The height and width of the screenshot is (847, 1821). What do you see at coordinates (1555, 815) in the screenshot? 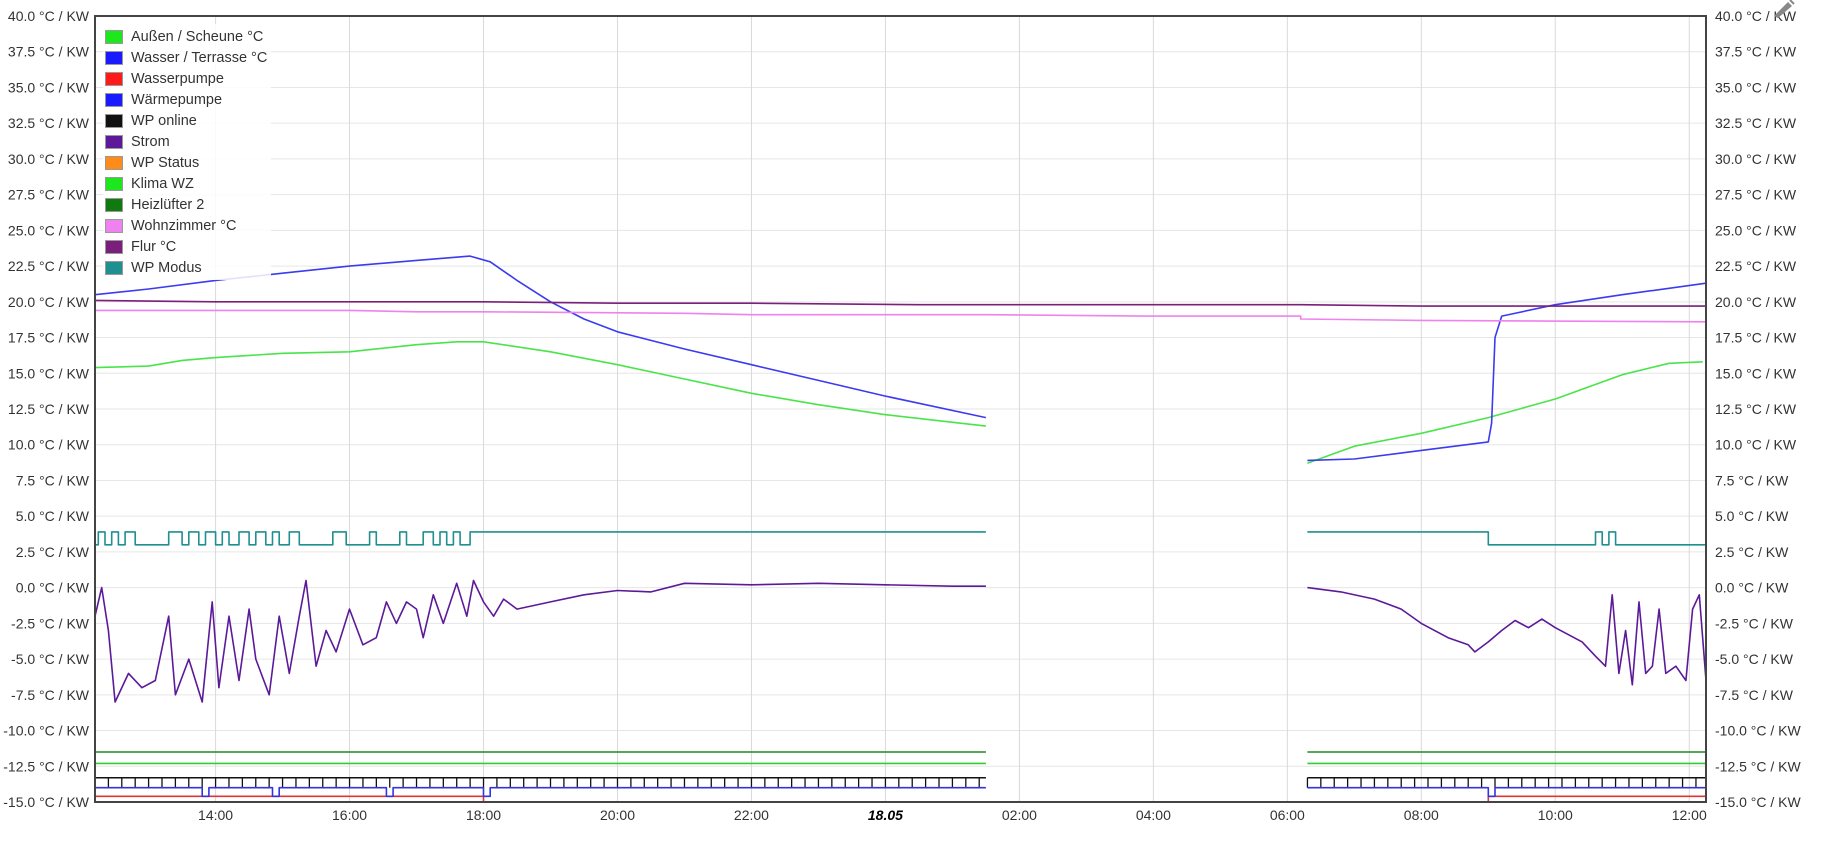
I see `x-tick-label: 10:00` at bounding box center [1555, 815].